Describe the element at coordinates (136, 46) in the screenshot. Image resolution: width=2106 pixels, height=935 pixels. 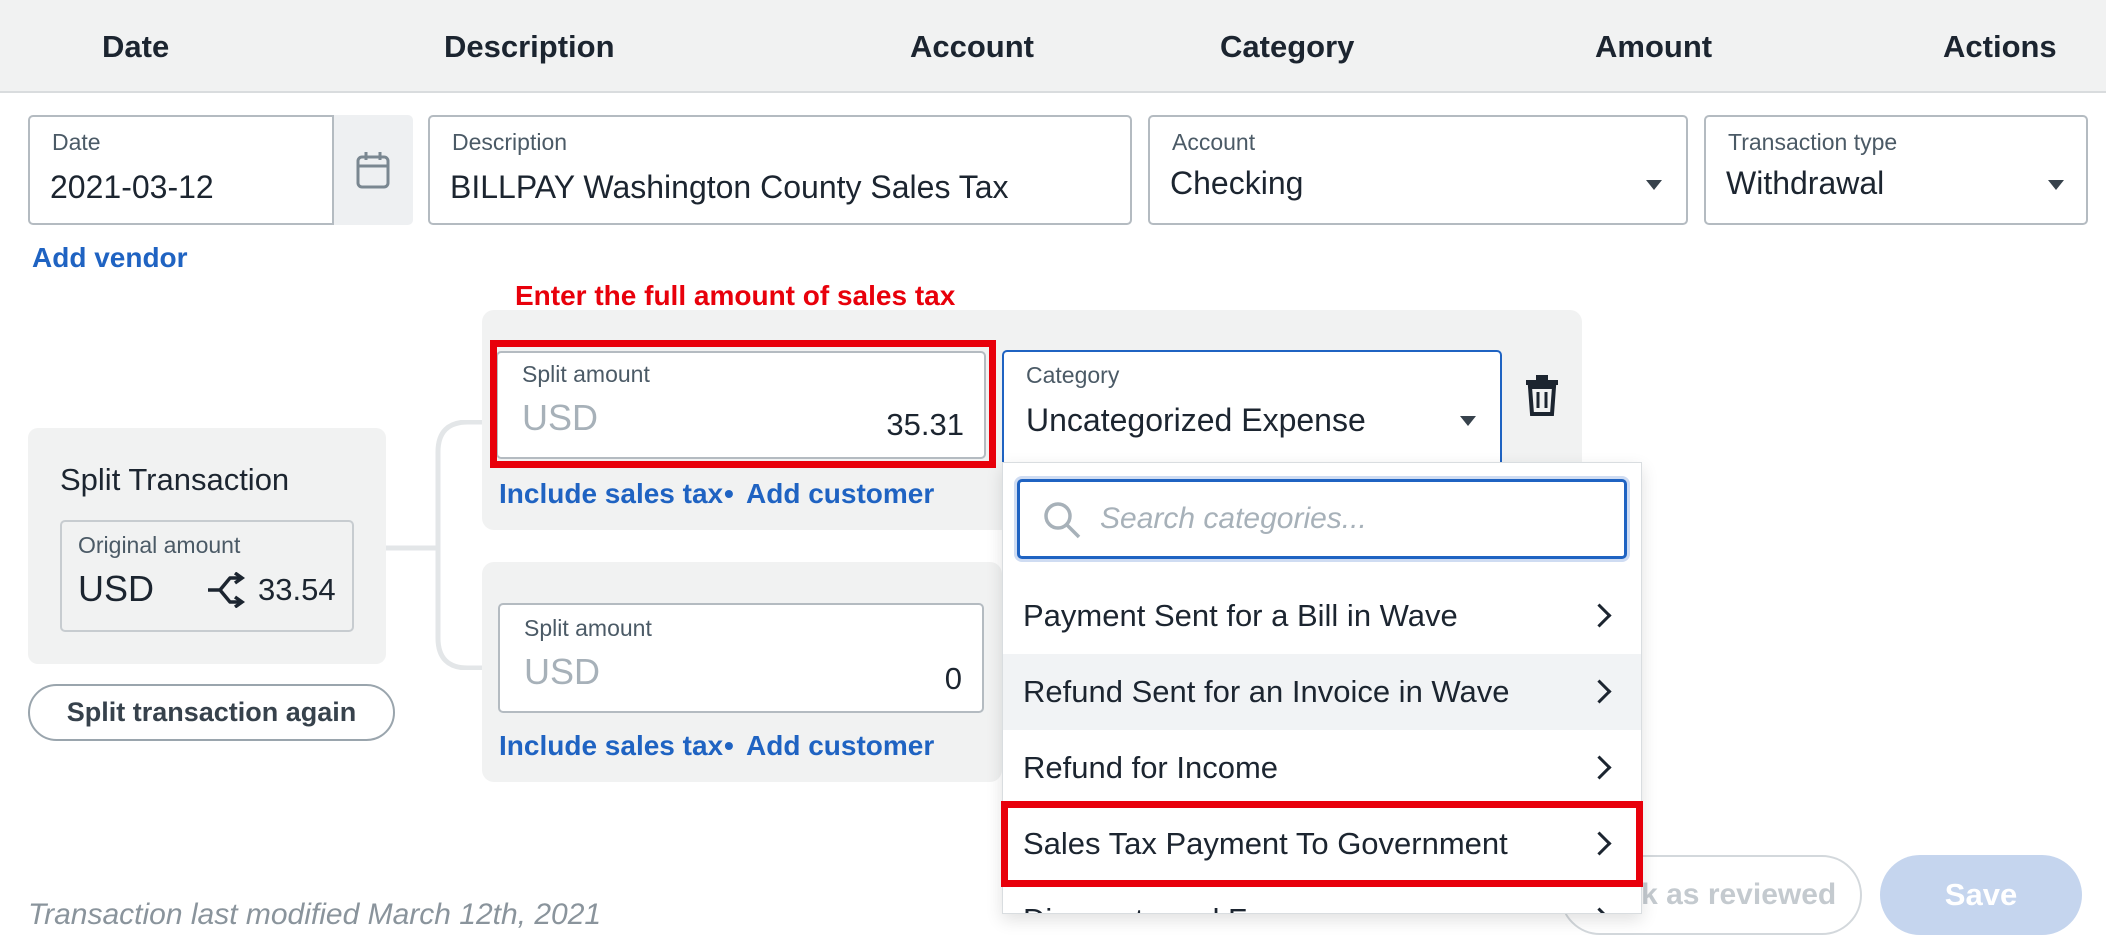
I see `column-date: Date` at that location.